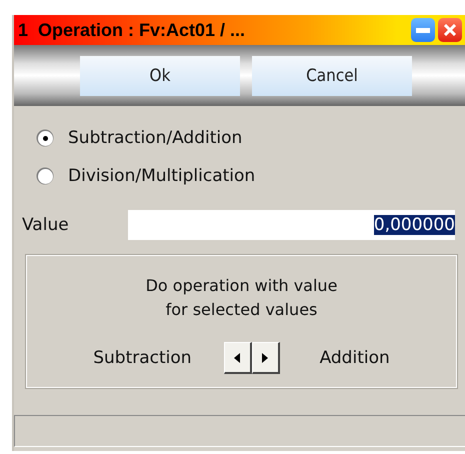 The width and height of the screenshot is (465, 454). Describe the element at coordinates (332, 76) in the screenshot. I see `cancel-button: Cancel` at that location.